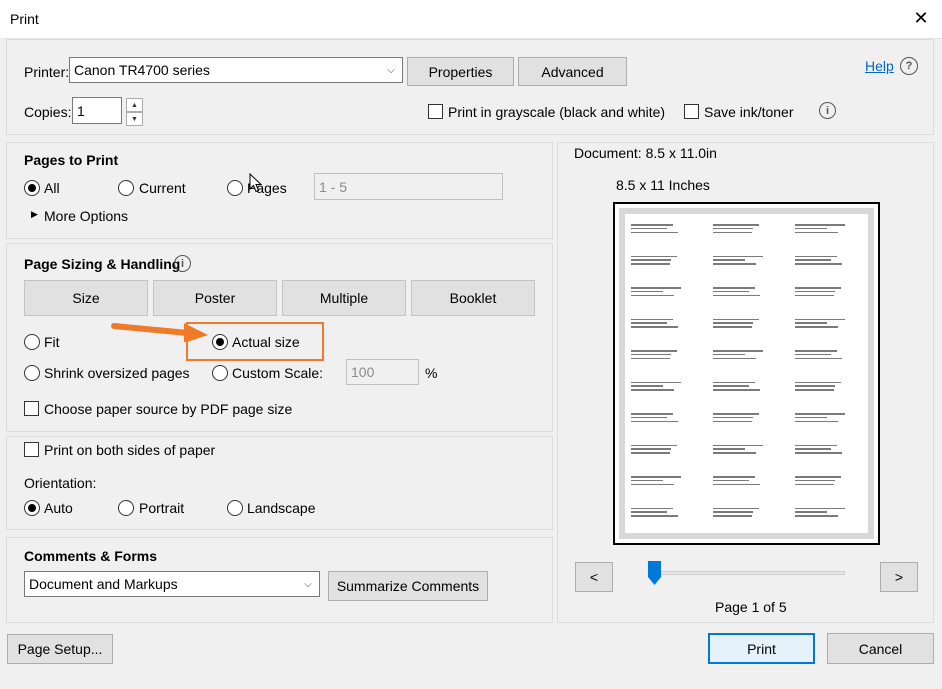 The width and height of the screenshot is (942, 689). What do you see at coordinates (134, 105) in the screenshot?
I see `copies-increment-button: ▲` at bounding box center [134, 105].